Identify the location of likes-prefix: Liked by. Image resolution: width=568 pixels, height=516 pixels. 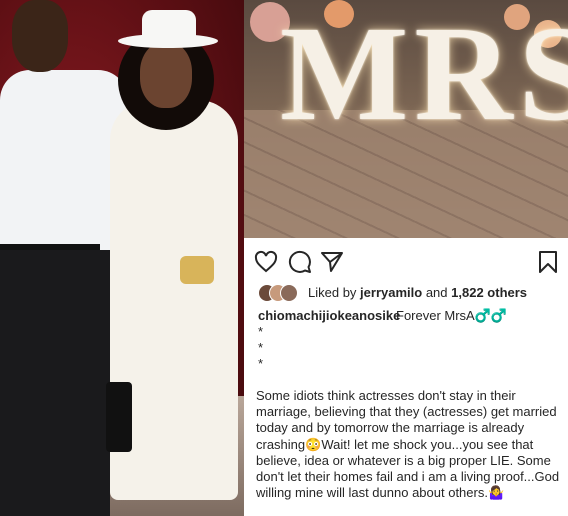
(332, 292).